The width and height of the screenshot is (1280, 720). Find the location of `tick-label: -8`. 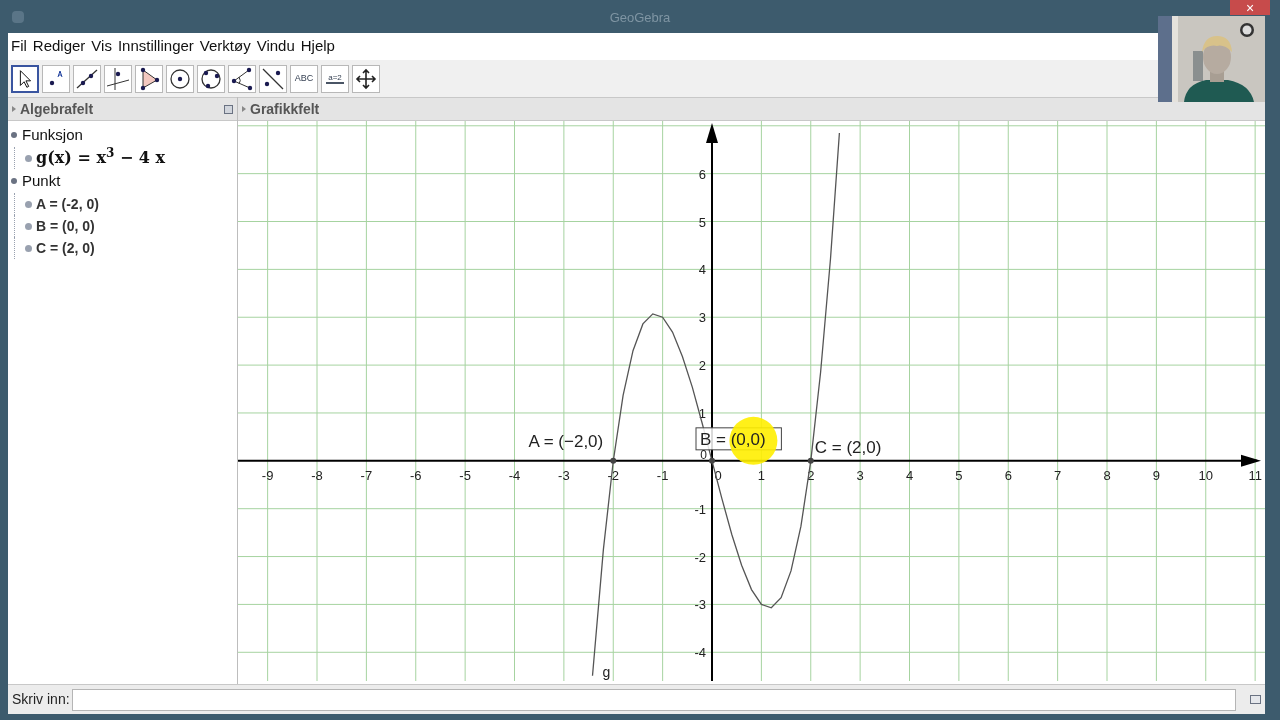

tick-label: -8 is located at coordinates (317, 475).